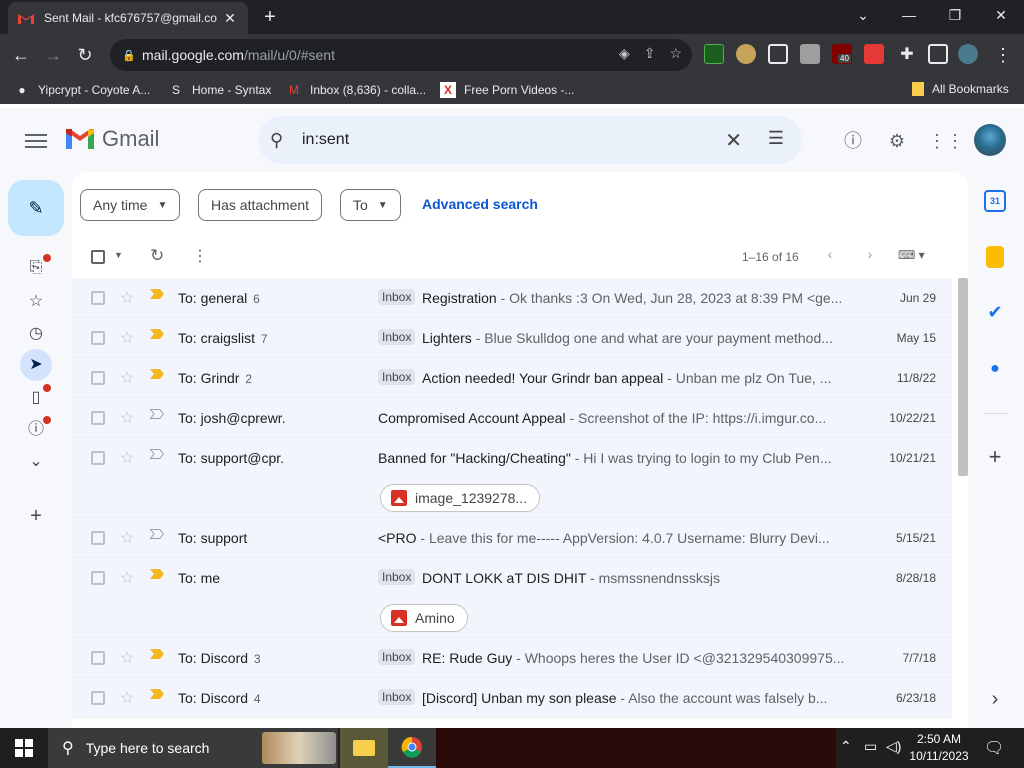 The width and height of the screenshot is (1024, 768). What do you see at coordinates (776, 138) in the screenshot?
I see `search-options-icon: ☰` at bounding box center [776, 138].